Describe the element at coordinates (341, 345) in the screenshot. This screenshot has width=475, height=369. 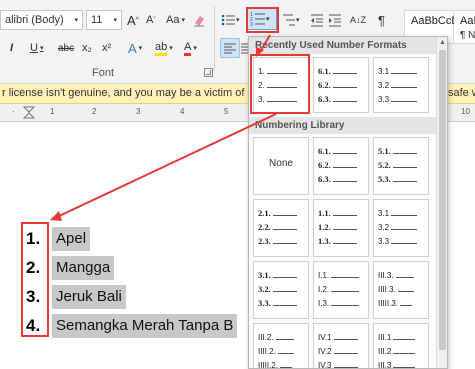
I see `number-format-tile: IV.1 IV.2 IV.3` at that location.